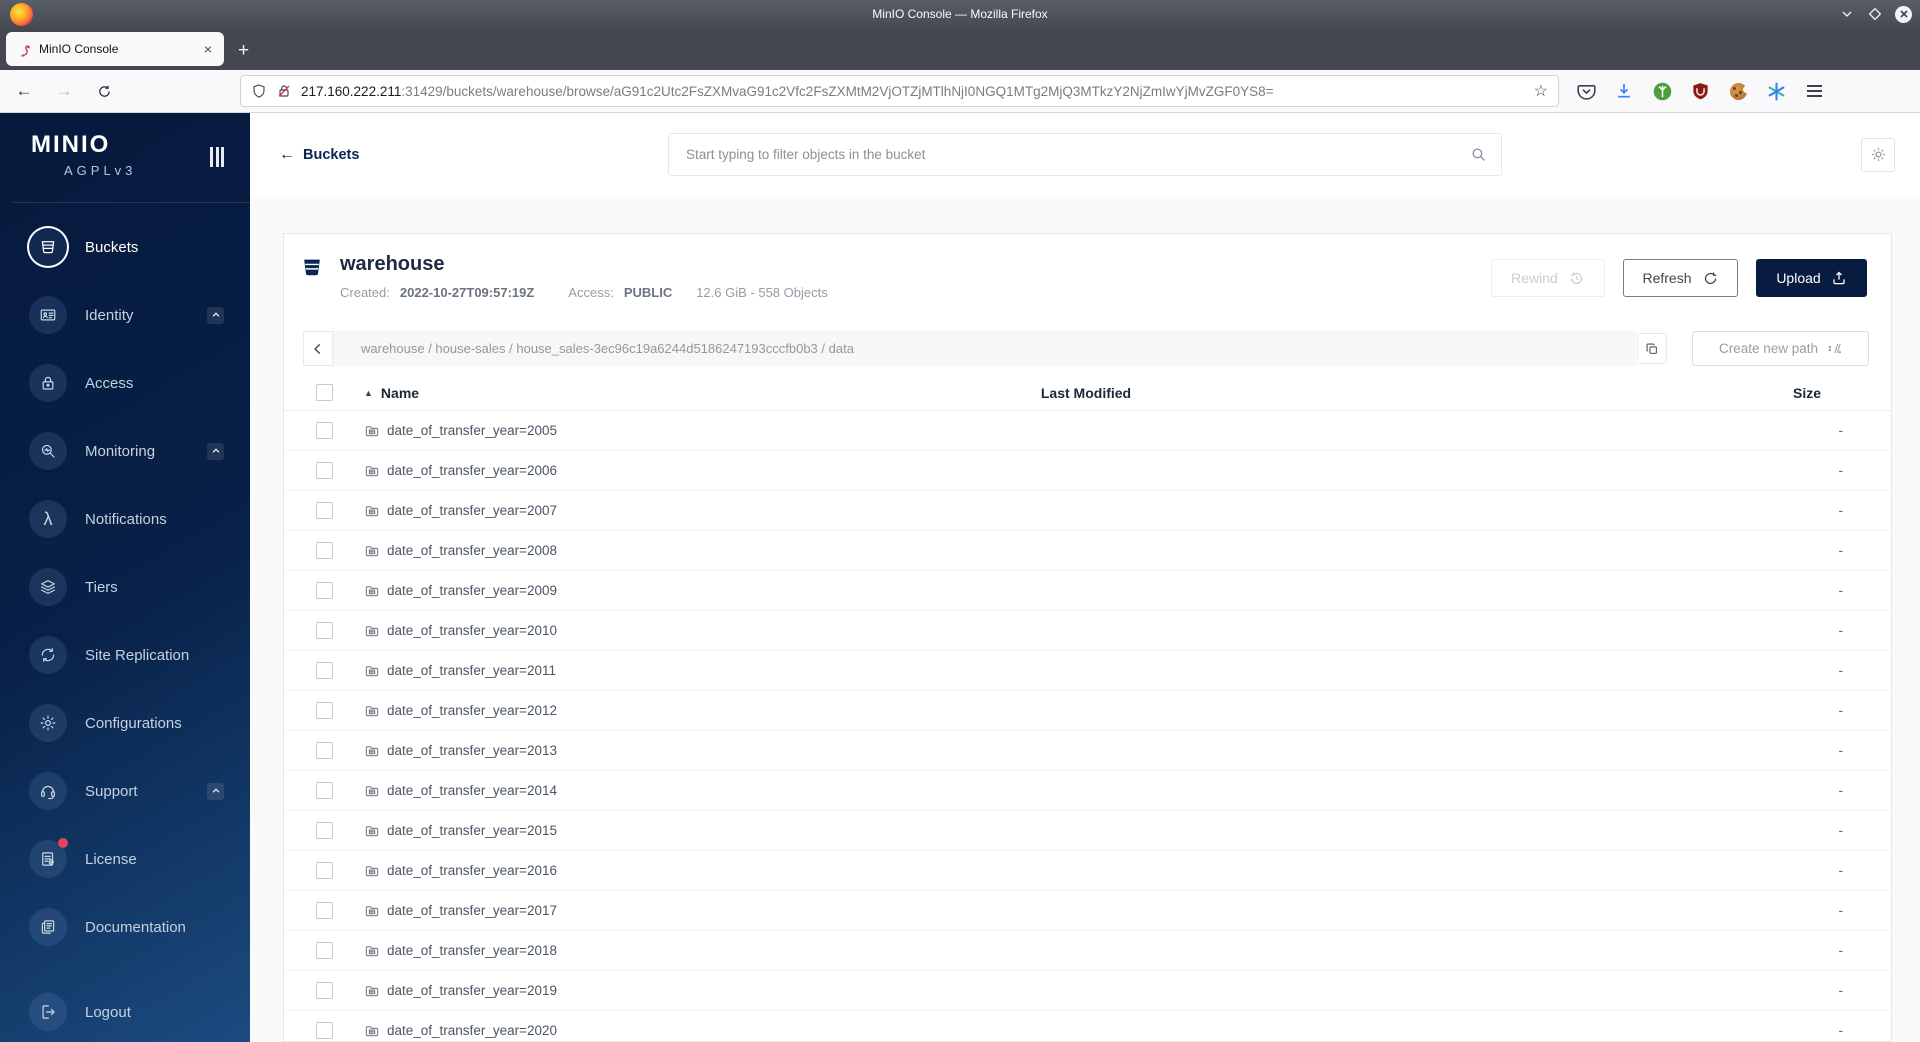 The width and height of the screenshot is (1920, 1042). I want to click on copy-path-button, so click(1652, 348).